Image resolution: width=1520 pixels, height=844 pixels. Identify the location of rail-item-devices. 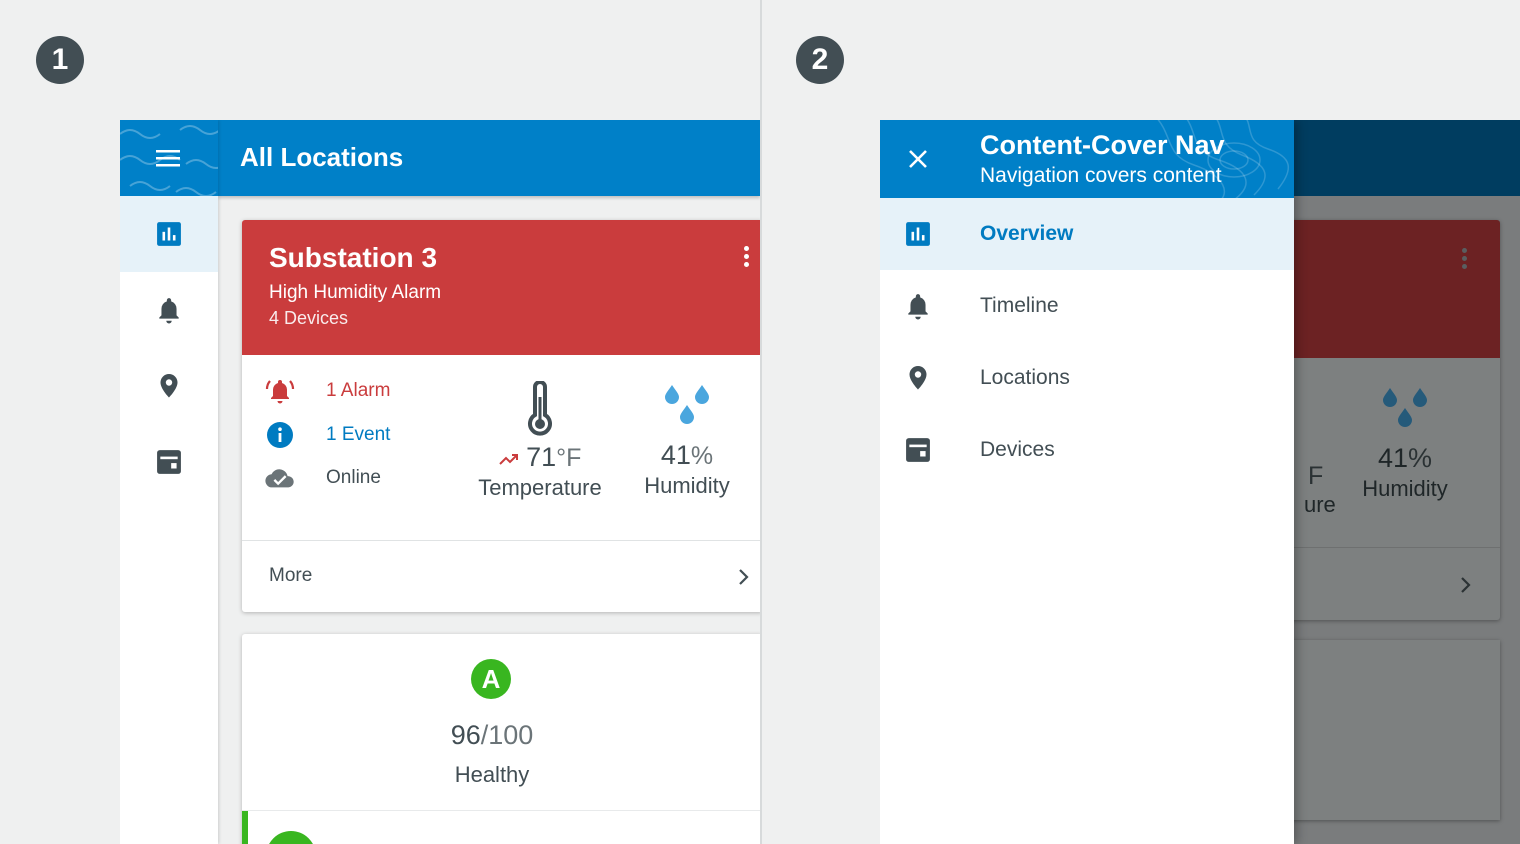
(169, 462).